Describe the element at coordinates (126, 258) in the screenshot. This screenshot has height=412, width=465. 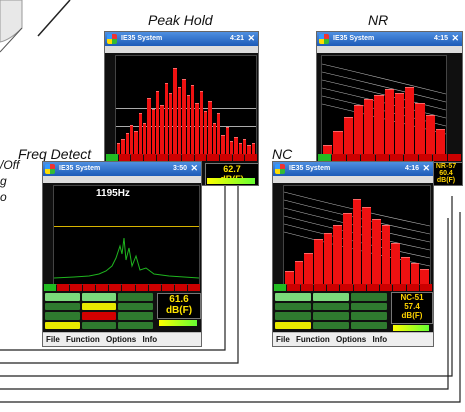
I see `frequency-trace` at that location.